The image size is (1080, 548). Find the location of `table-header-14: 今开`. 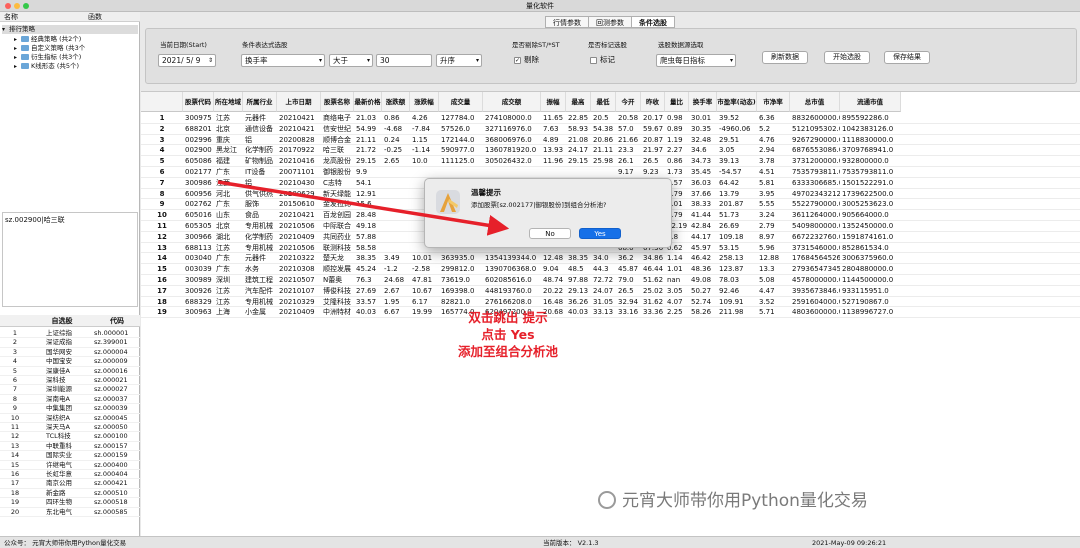

table-header-14: 今开 is located at coordinates (628, 102).